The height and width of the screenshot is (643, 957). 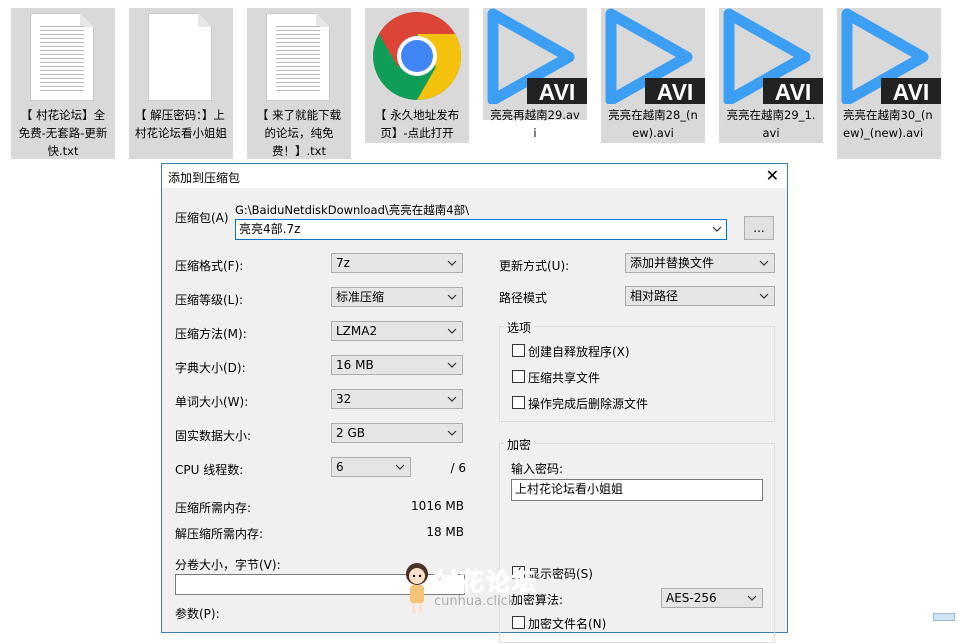 I want to click on method-label: 压缩方法(M):, so click(x=211, y=334).